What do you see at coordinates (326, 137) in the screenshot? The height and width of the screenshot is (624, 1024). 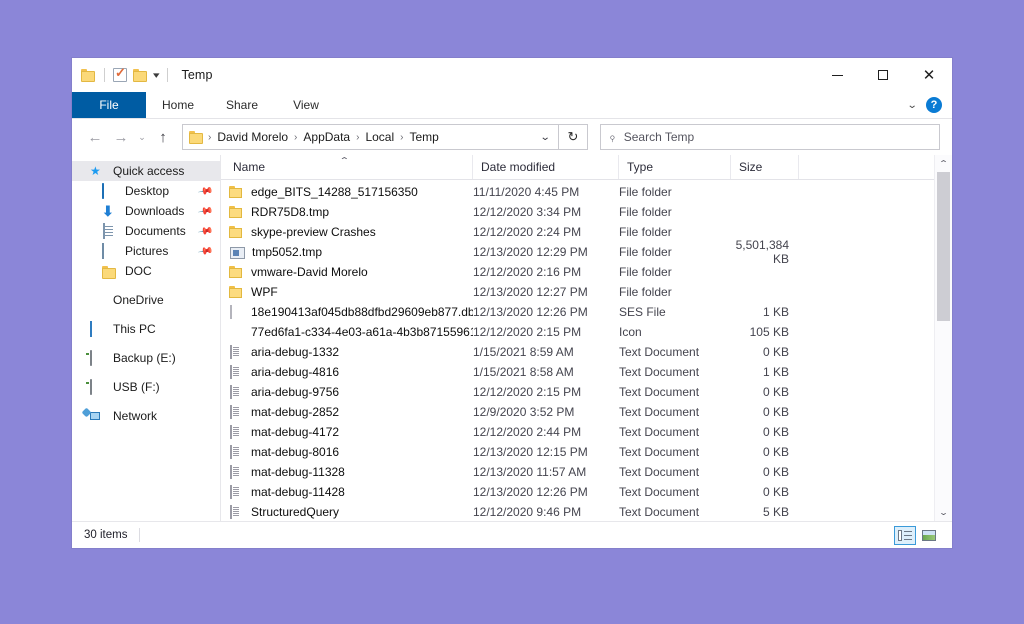 I see `breadcrumb-item-appdata: AppData` at bounding box center [326, 137].